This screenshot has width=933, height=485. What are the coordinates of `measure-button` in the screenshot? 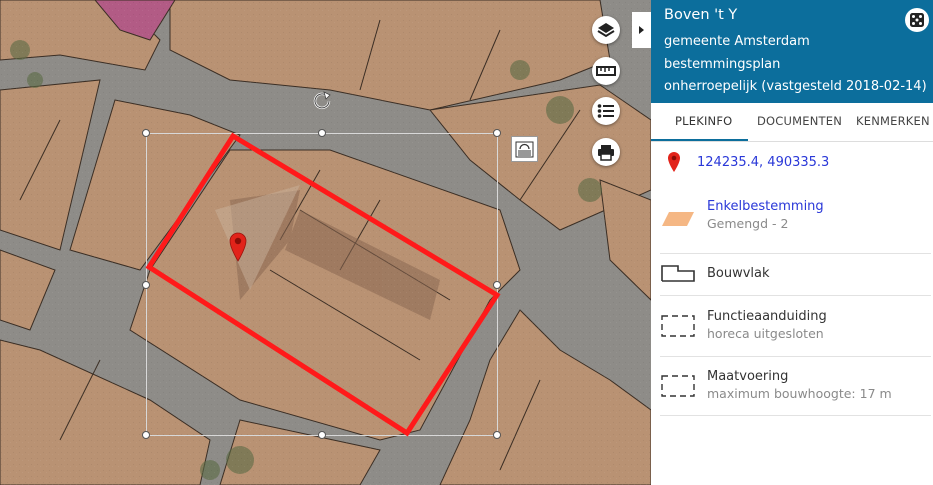 It's located at (606, 71).